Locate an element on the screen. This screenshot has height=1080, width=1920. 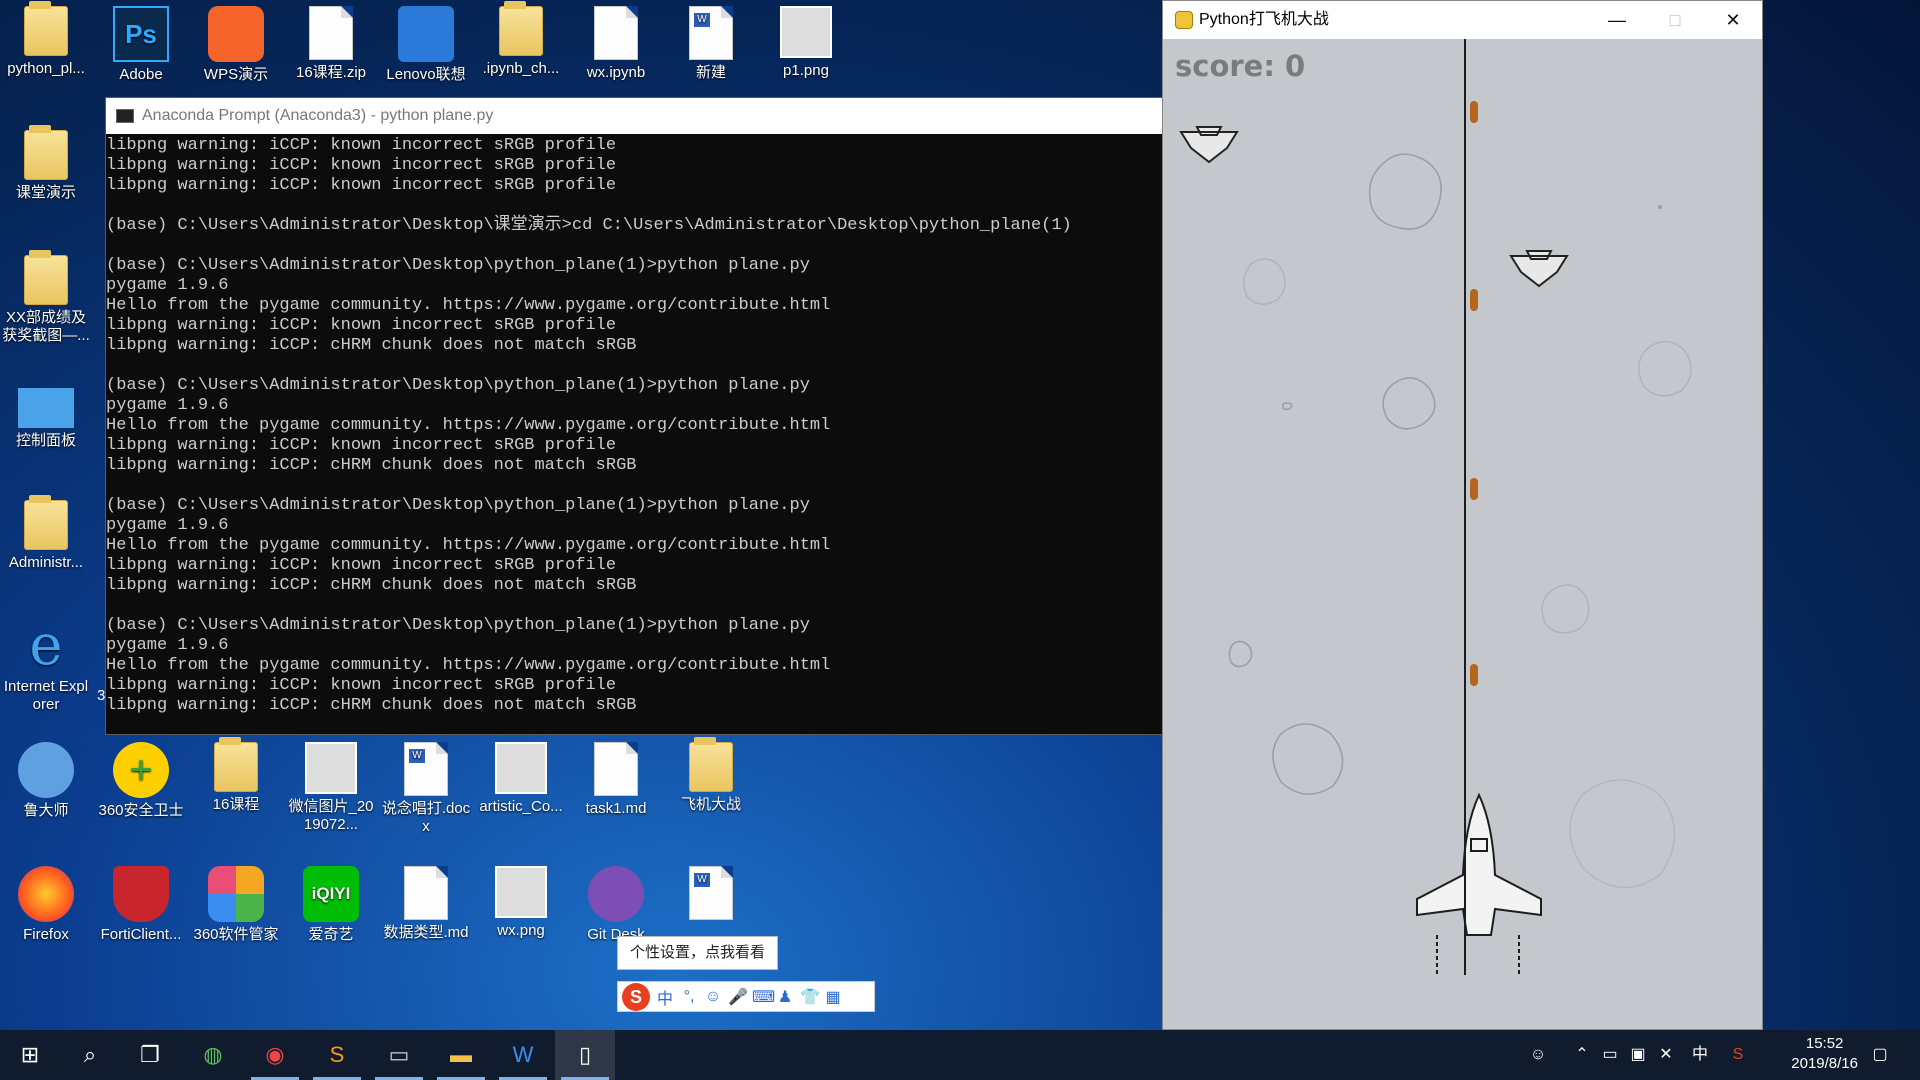
desktop-icon-task1-md: task1.md is located at coordinates (616, 780).